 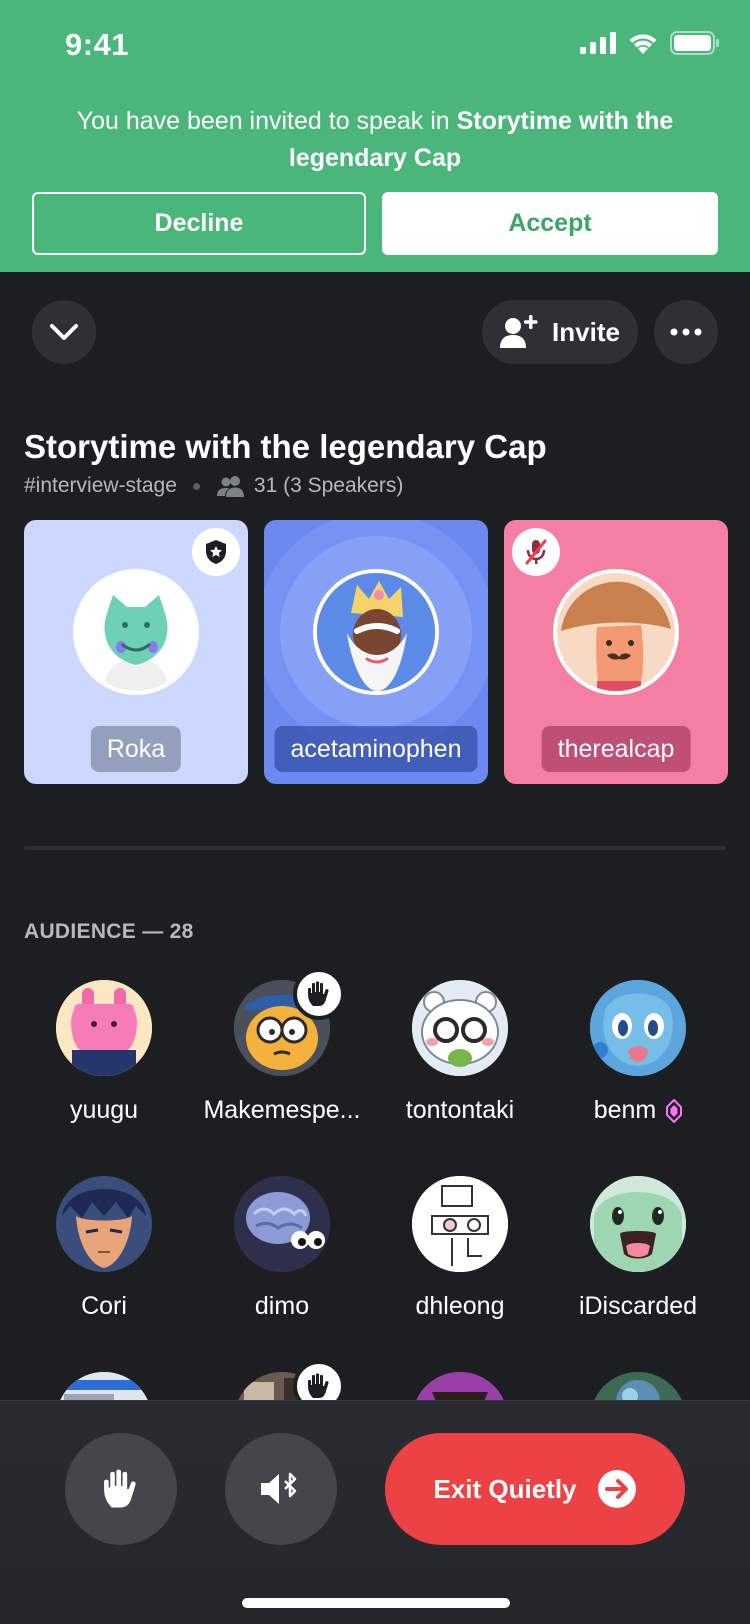 What do you see at coordinates (694, 43) in the screenshot?
I see `battery-icon` at bounding box center [694, 43].